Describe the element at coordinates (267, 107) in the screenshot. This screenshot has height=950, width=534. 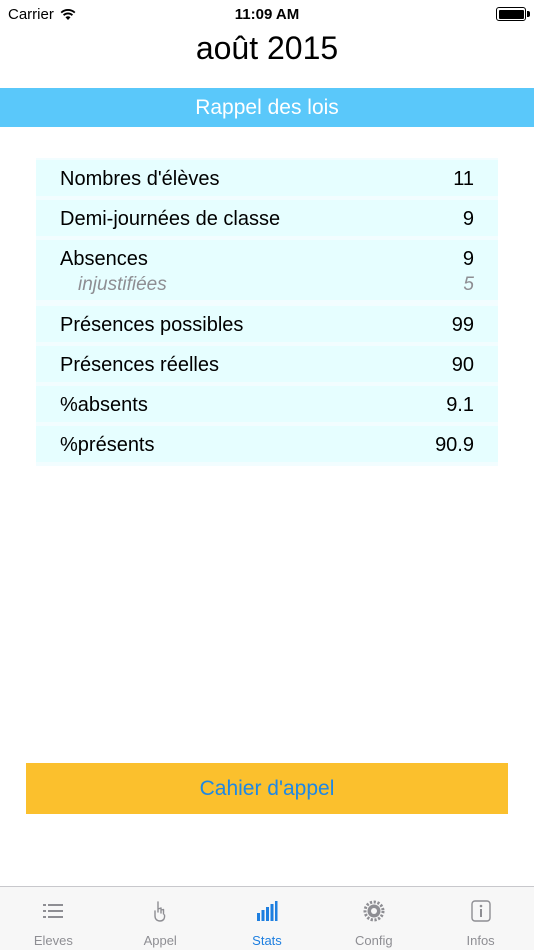
I see `rappel-des-lois-banner: Rappel des lois` at that location.